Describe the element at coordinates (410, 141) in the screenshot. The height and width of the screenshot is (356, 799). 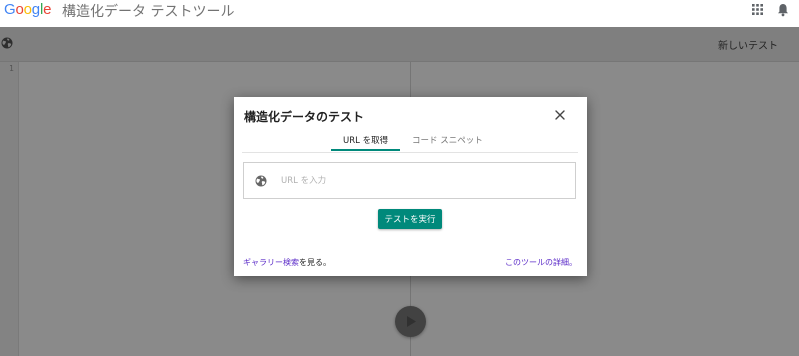
I see `dialog-tabs: URL を取得 コード スニペット` at that location.